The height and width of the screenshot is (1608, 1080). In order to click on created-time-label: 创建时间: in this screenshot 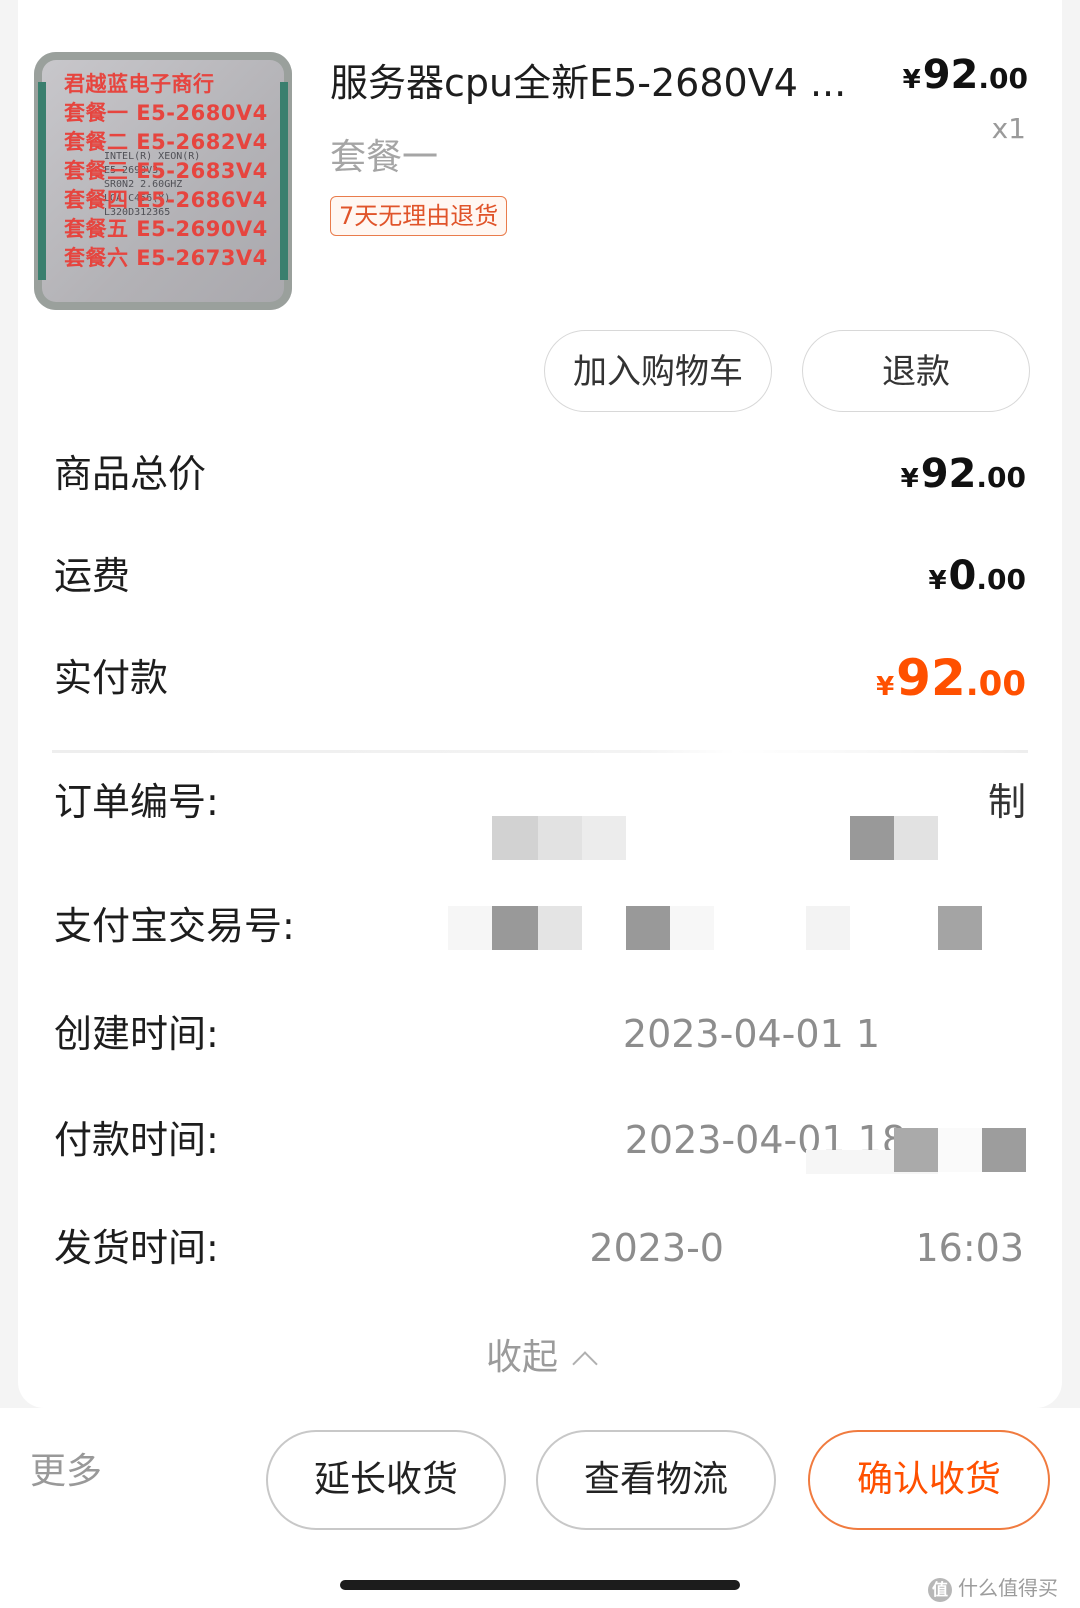, I will do `click(136, 1034)`.